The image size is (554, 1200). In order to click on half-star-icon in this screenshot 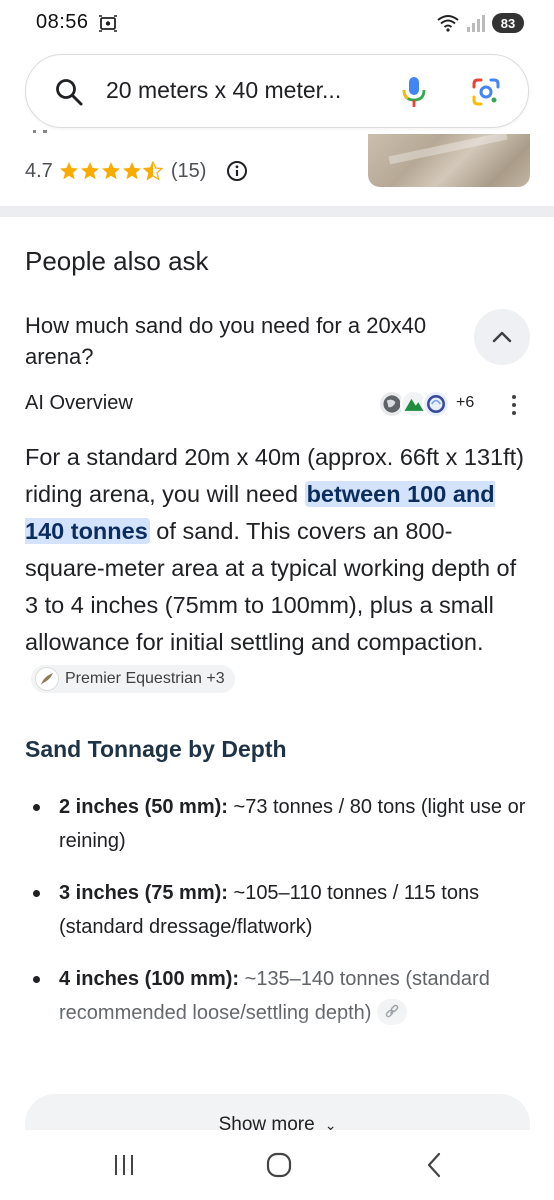, I will do `click(152, 171)`.